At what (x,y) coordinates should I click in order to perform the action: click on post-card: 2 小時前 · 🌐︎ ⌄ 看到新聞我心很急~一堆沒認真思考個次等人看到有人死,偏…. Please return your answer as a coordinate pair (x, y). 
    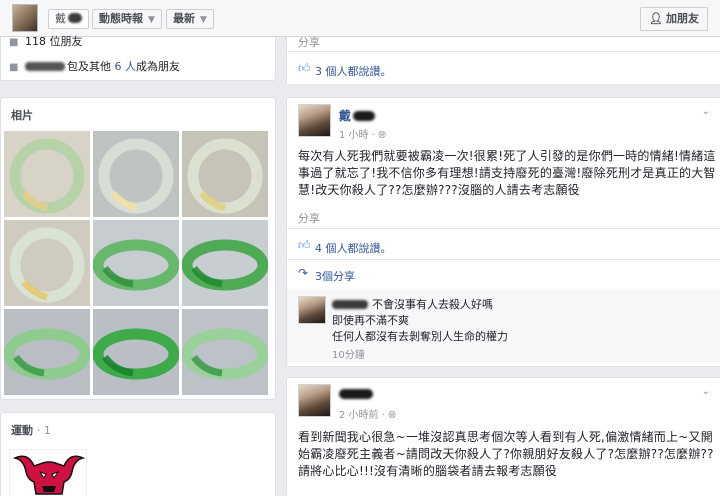
    Looking at the image, I should click on (503, 436).